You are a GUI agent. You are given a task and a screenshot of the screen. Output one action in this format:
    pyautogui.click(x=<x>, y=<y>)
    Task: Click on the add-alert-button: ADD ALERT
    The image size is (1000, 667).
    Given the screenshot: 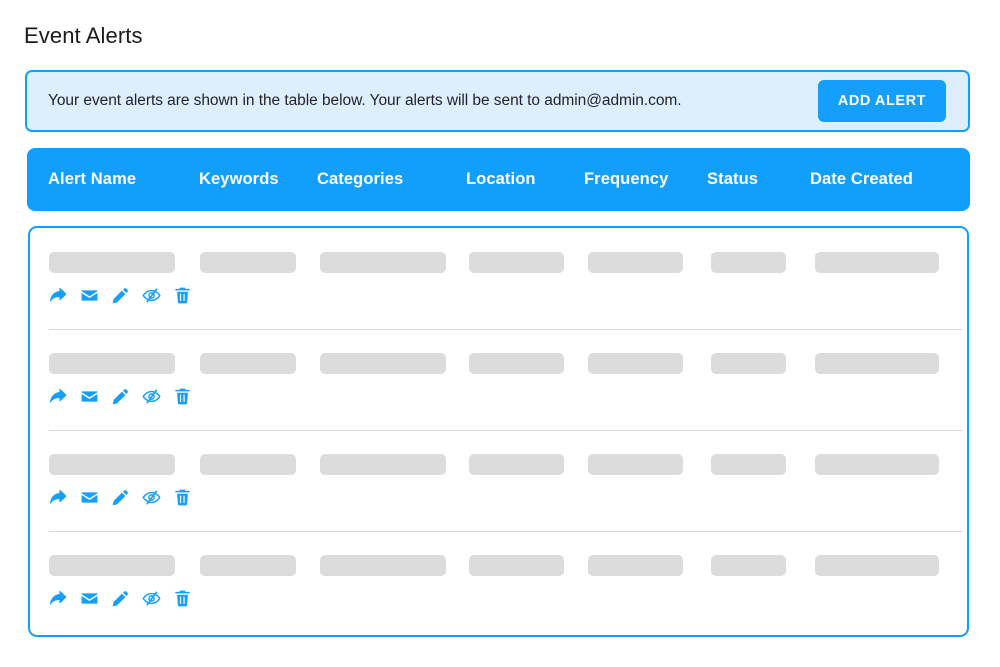 What is the action you would take?
    pyautogui.click(x=881, y=101)
    